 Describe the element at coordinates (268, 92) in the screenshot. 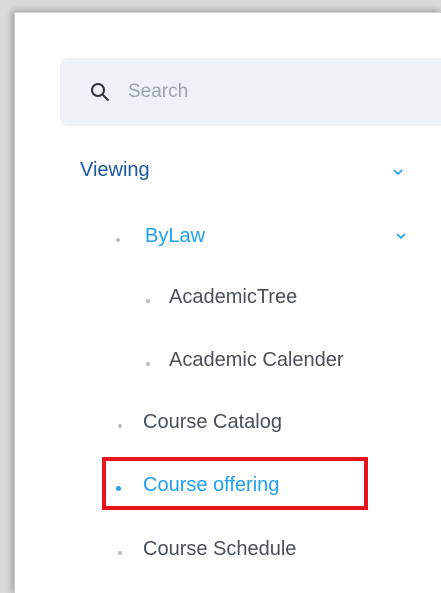

I see `search-input` at that location.